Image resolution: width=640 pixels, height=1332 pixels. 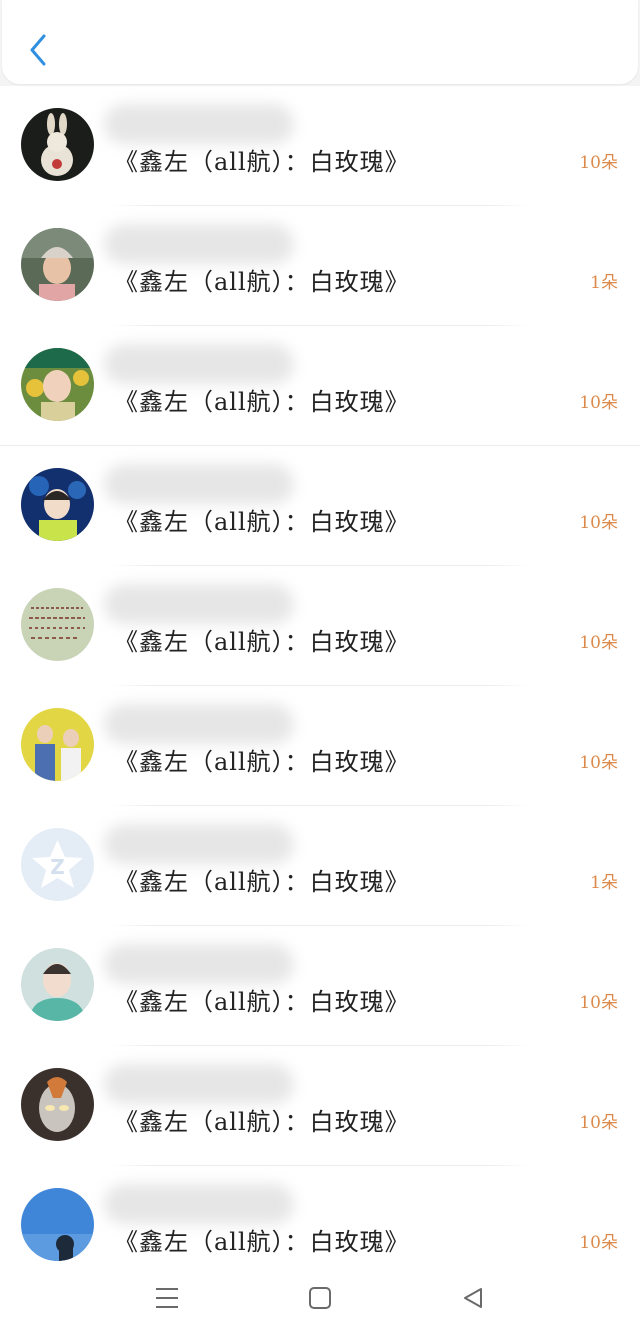 What do you see at coordinates (57, 867) in the screenshot?
I see `svg-text: Z` at bounding box center [57, 867].